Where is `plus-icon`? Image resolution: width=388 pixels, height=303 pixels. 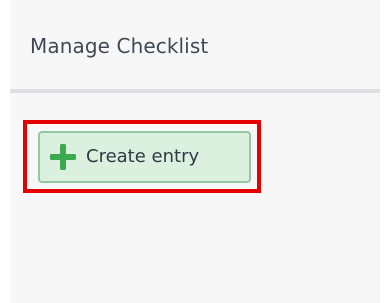 plus-icon is located at coordinates (63, 157).